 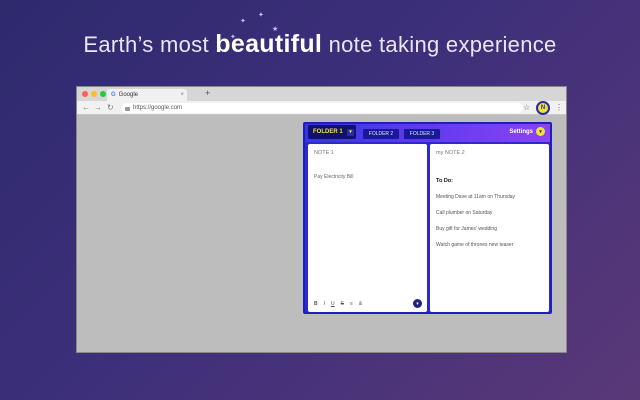 I want to click on google-favicon-icon: G, so click(x=113, y=95).